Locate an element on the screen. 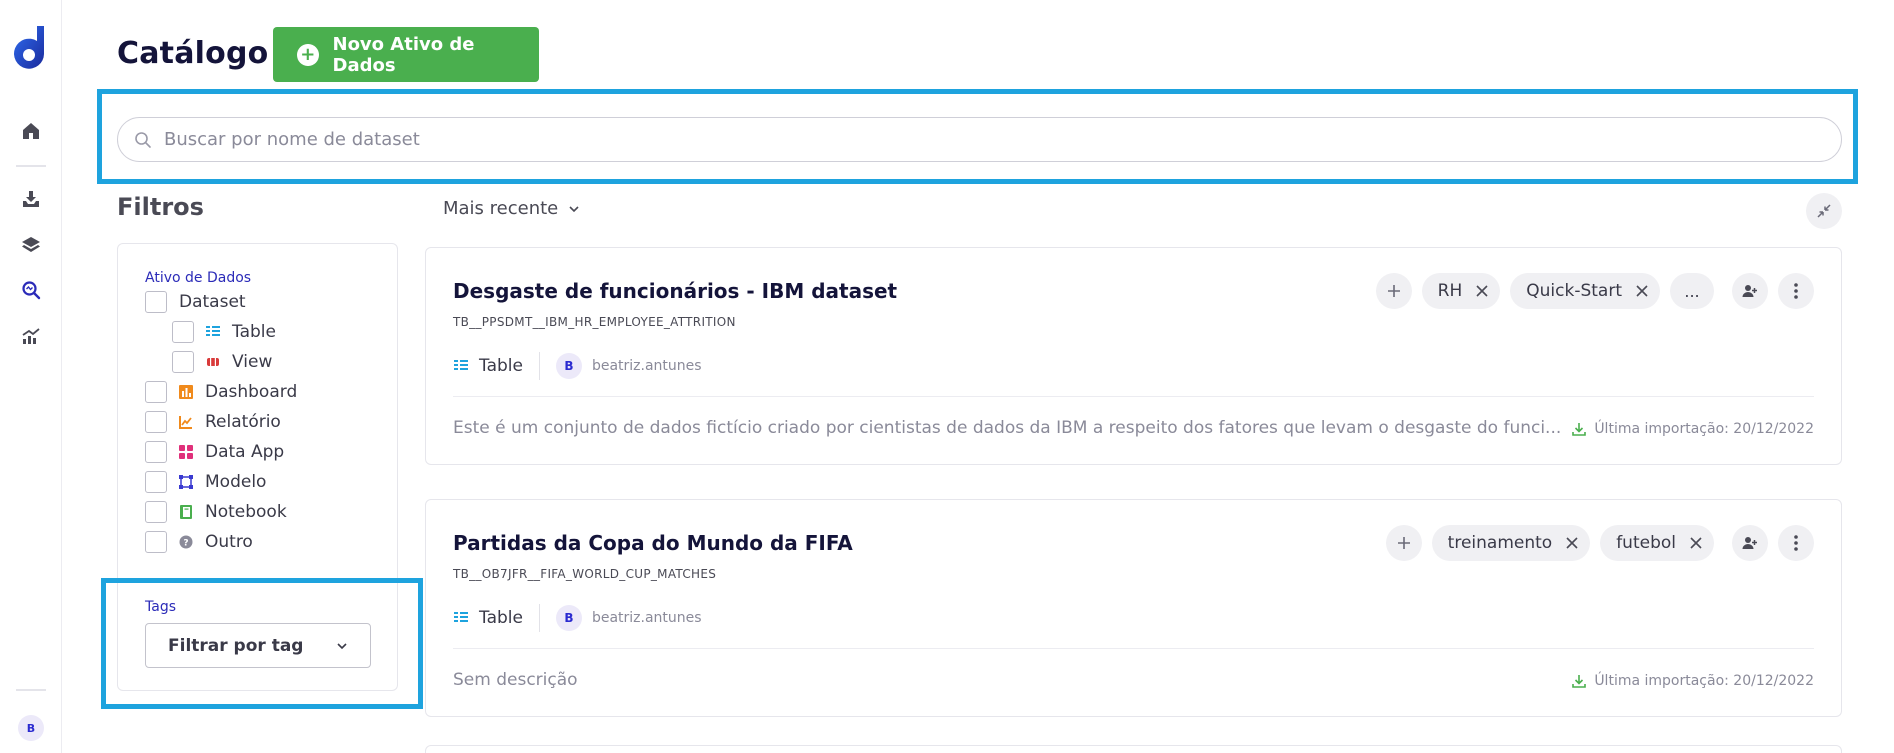  sort-label: Mais recente is located at coordinates (501, 208).